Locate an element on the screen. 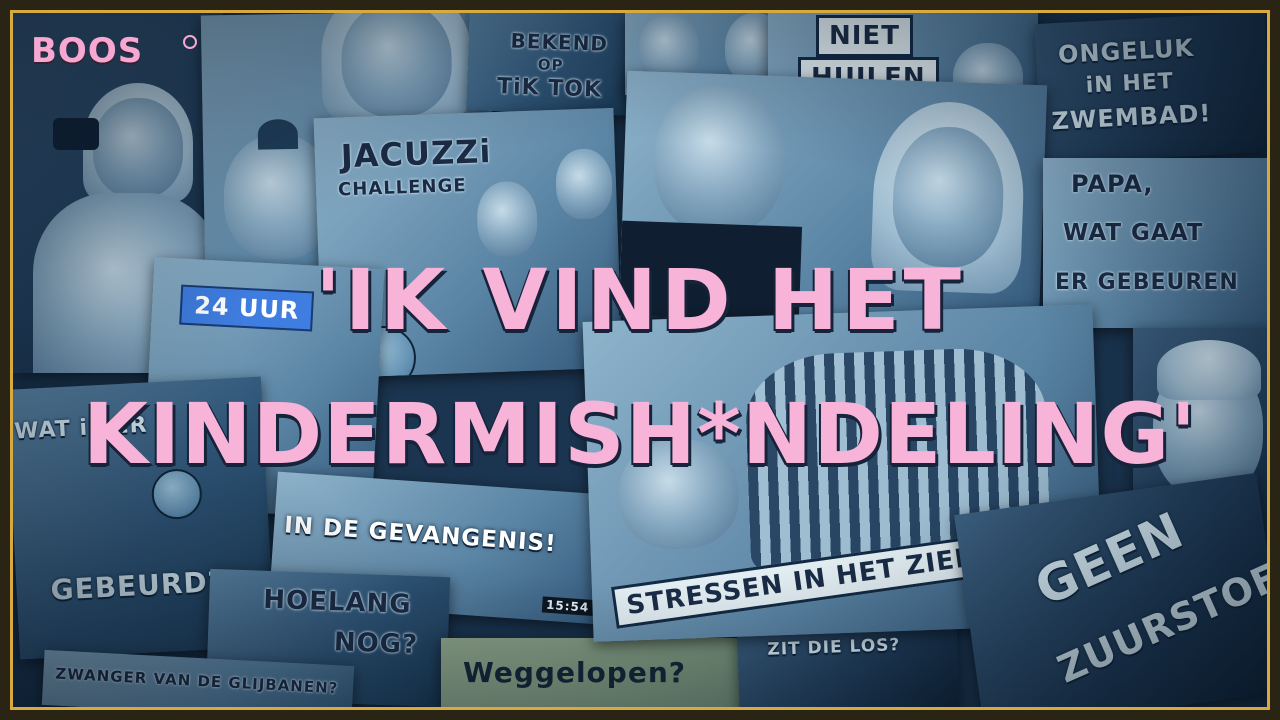 The image size is (1280, 720). jacuzzi-woman-face is located at coordinates (507, 219).